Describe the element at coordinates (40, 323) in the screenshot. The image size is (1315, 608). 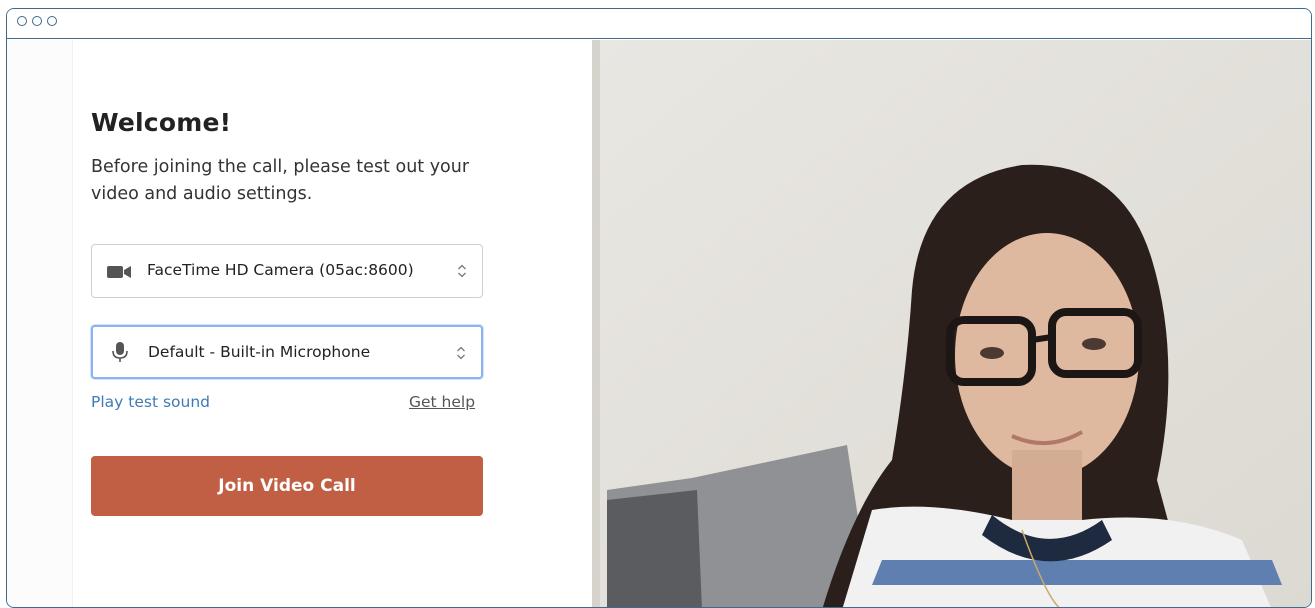
I see `left-gutter` at that location.